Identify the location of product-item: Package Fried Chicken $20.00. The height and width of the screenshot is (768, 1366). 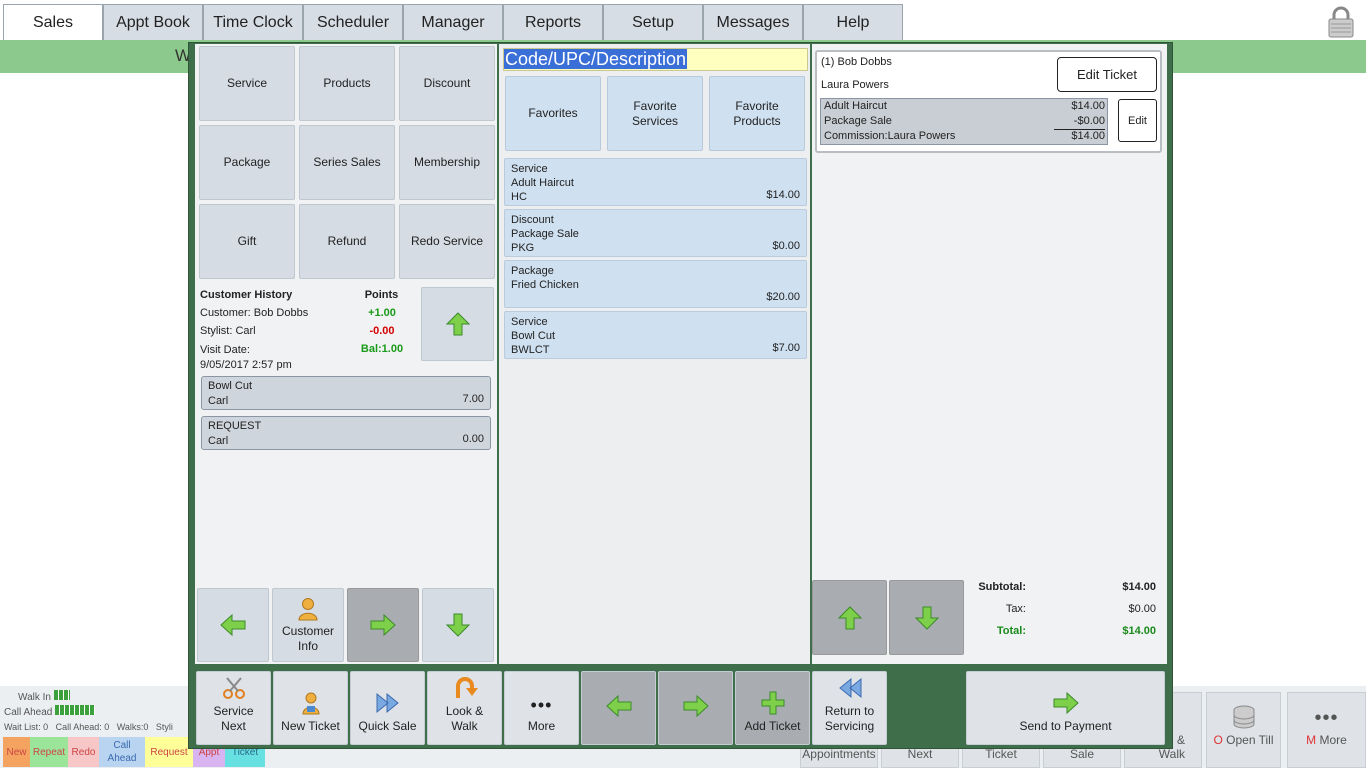
(655, 284).